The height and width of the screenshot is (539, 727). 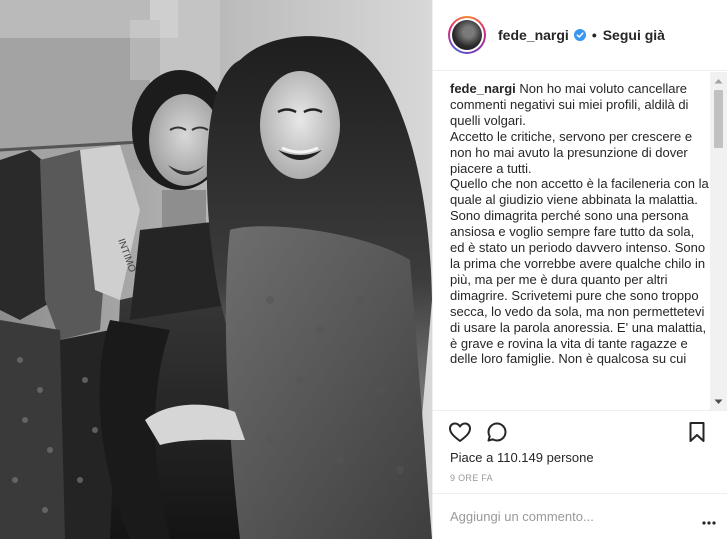 I want to click on avatar, so click(x=467, y=35).